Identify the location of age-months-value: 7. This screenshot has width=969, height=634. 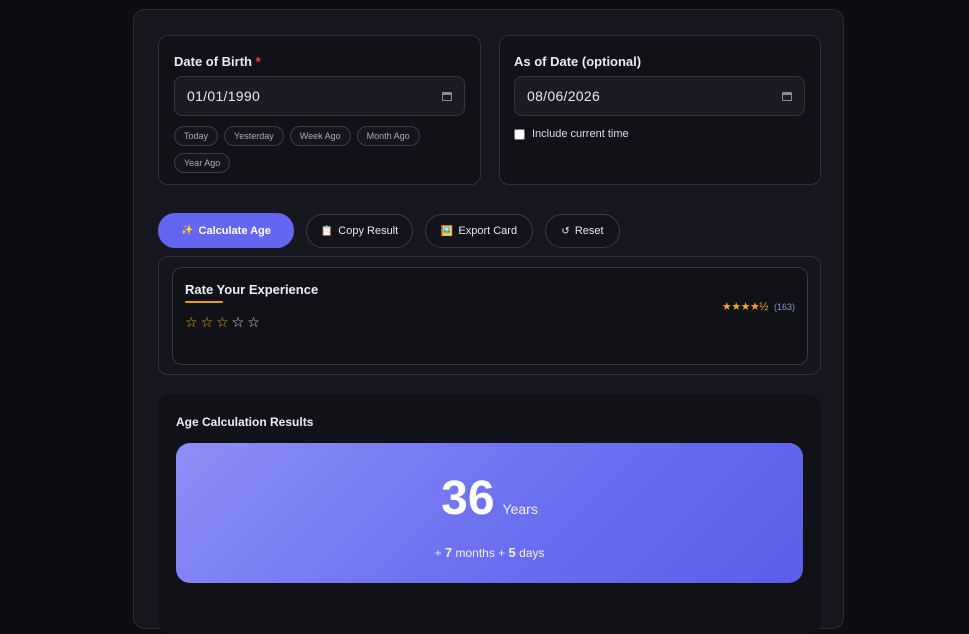
(448, 552).